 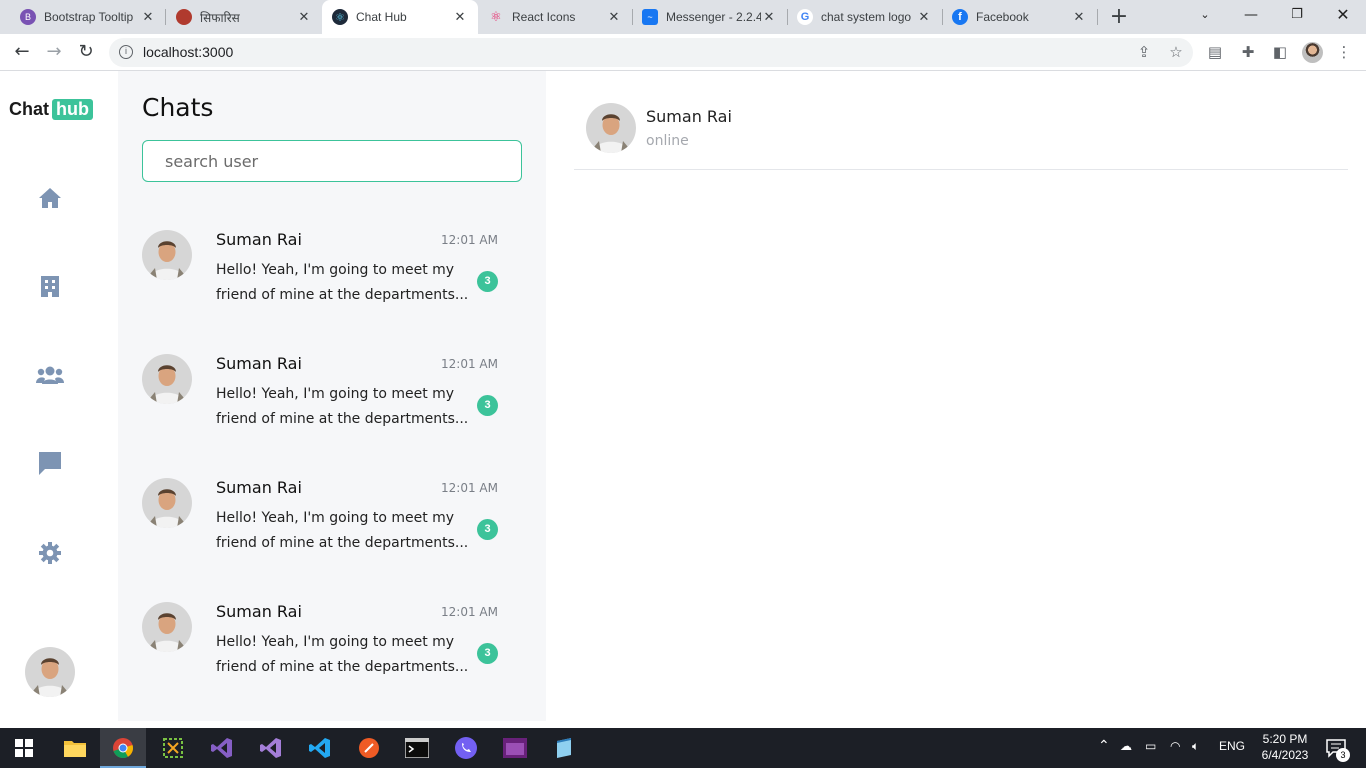 What do you see at coordinates (50, 672) in the screenshot?
I see `user-avatar` at bounding box center [50, 672].